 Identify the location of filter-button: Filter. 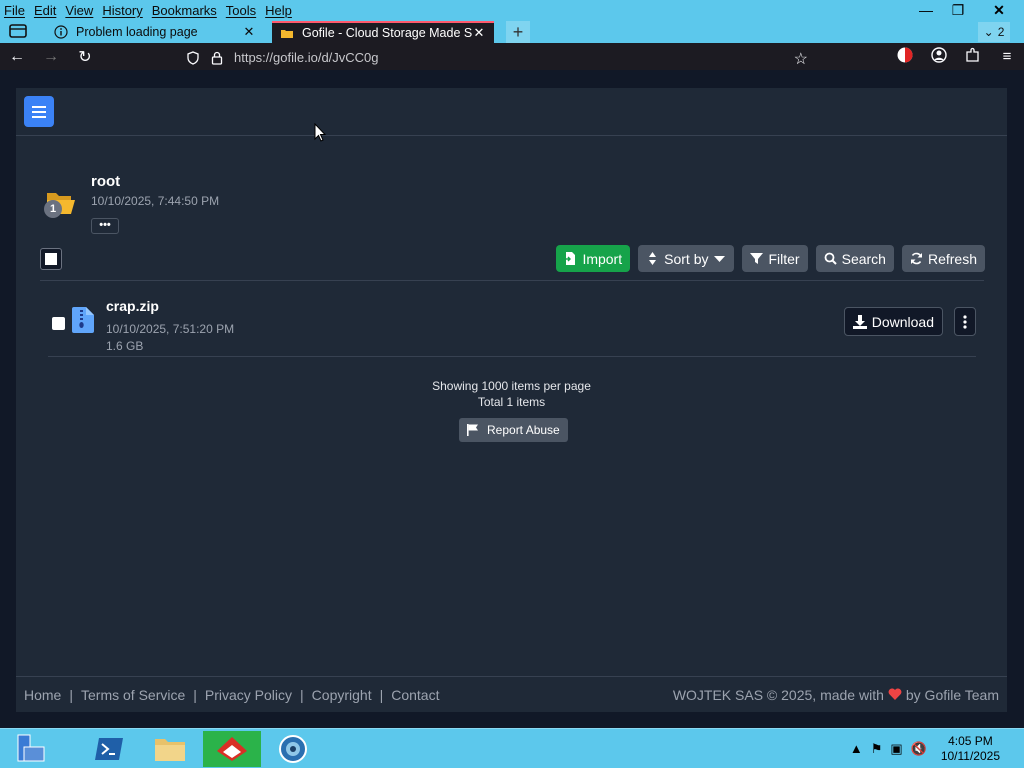
(775, 258).